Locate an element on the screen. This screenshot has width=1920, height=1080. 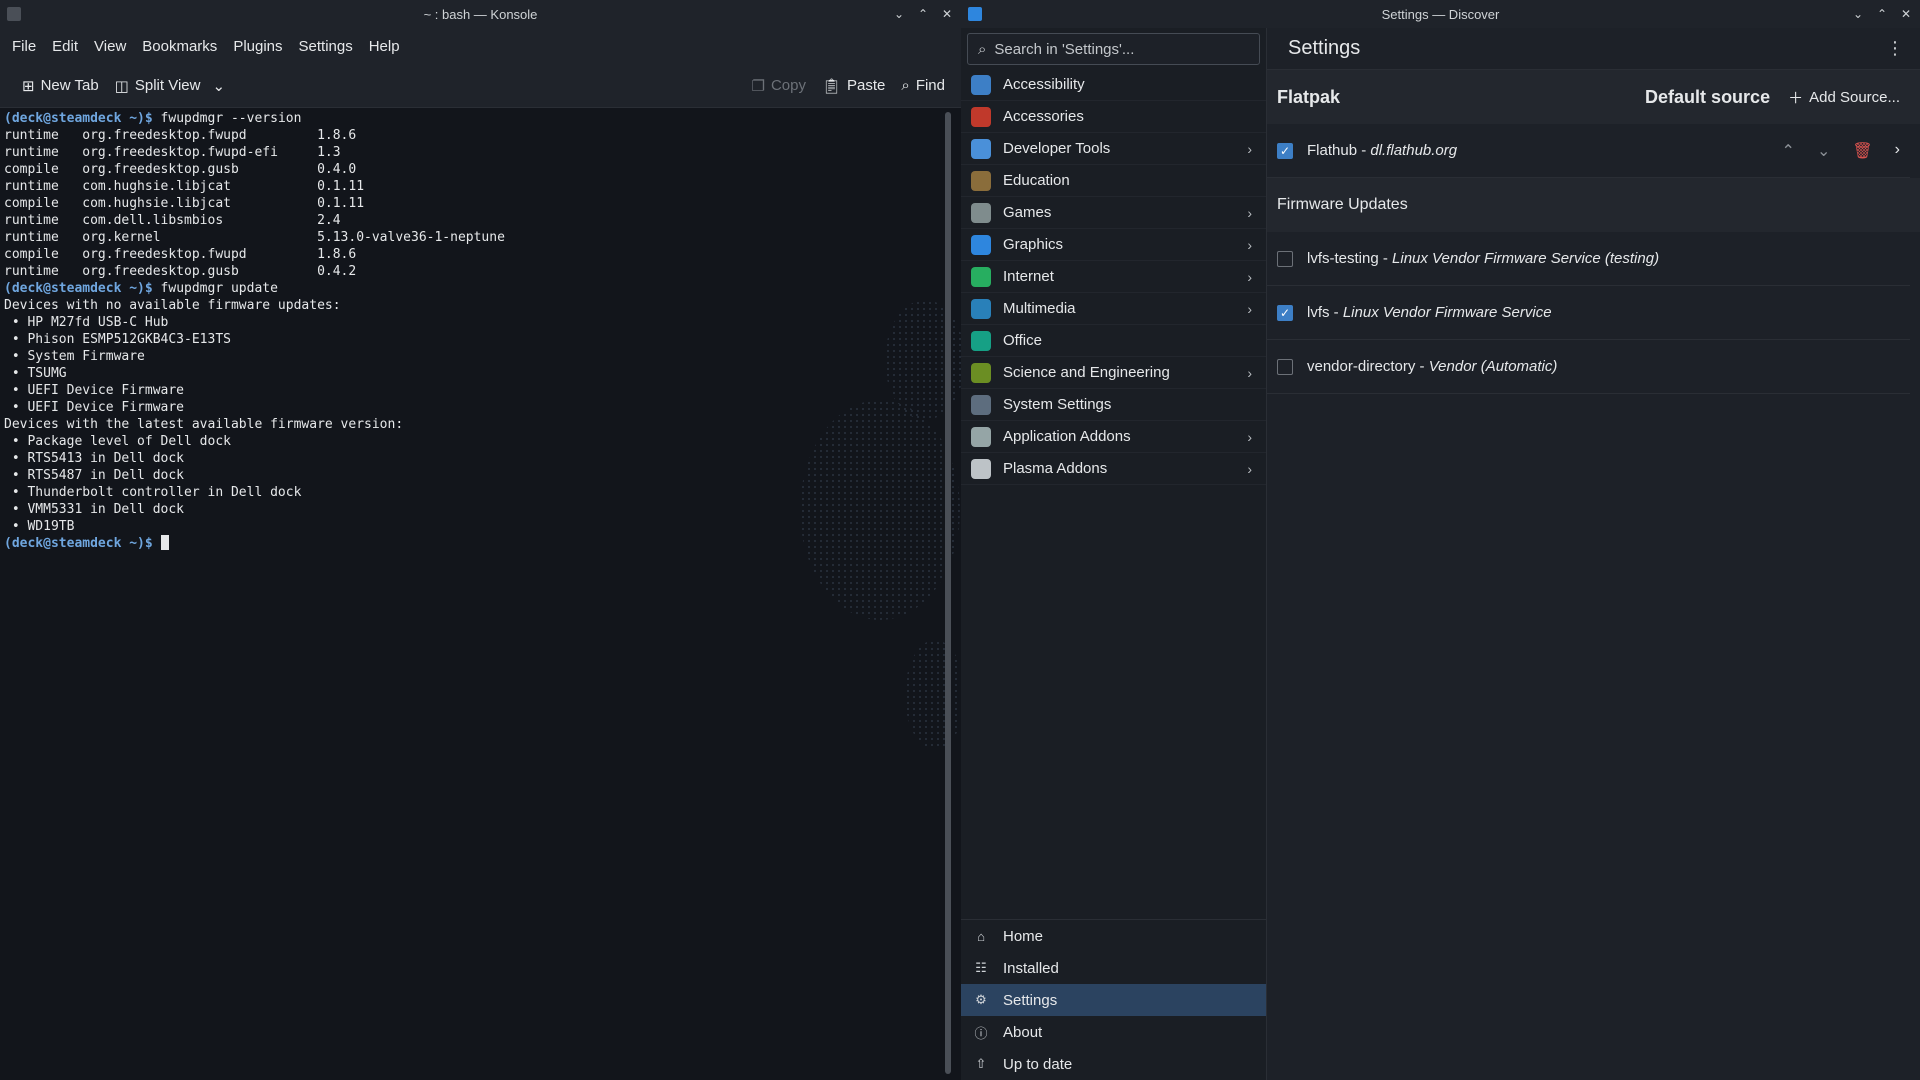
menu-item-bookmarks: Bookmarks is located at coordinates (179, 46).